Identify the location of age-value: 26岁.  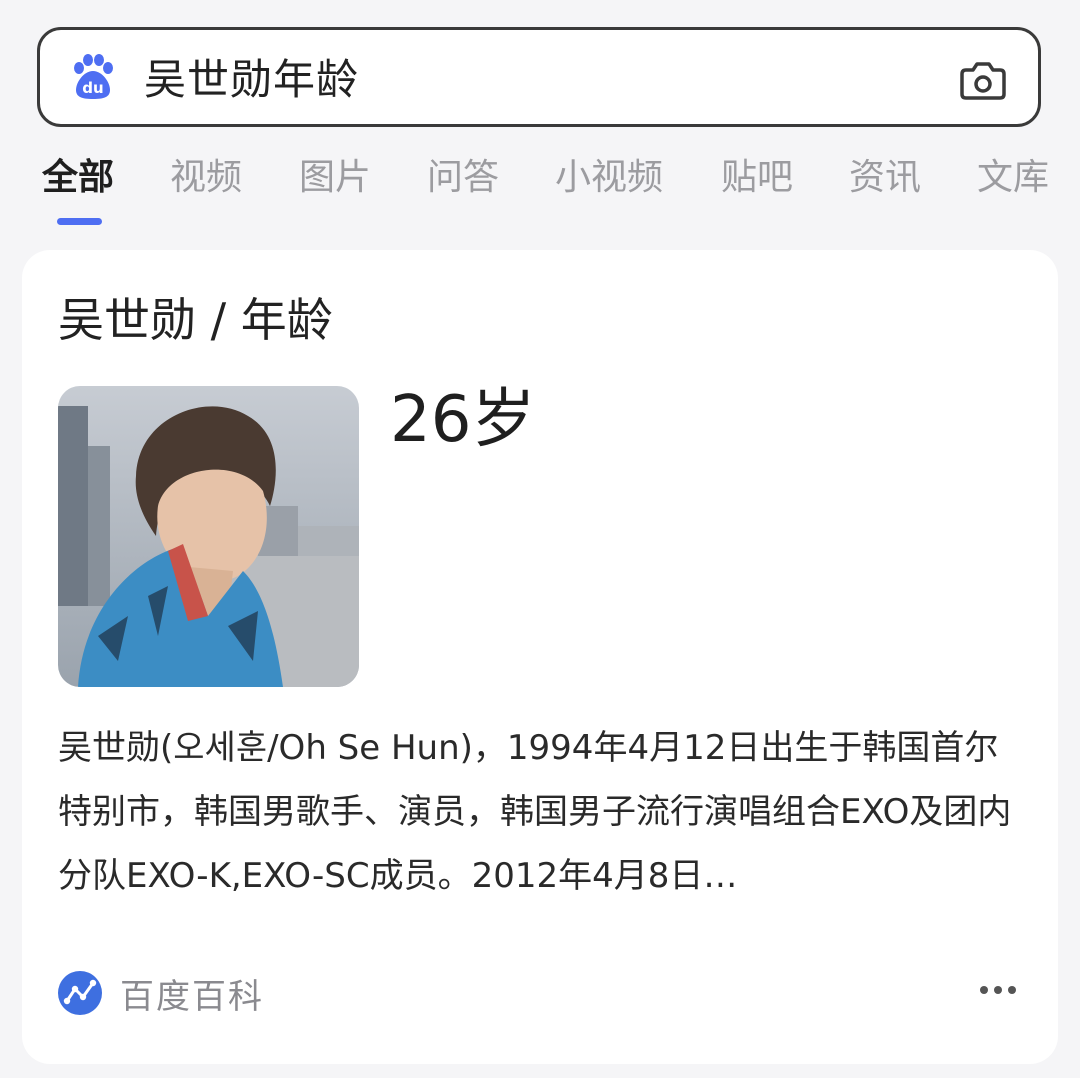
(463, 420).